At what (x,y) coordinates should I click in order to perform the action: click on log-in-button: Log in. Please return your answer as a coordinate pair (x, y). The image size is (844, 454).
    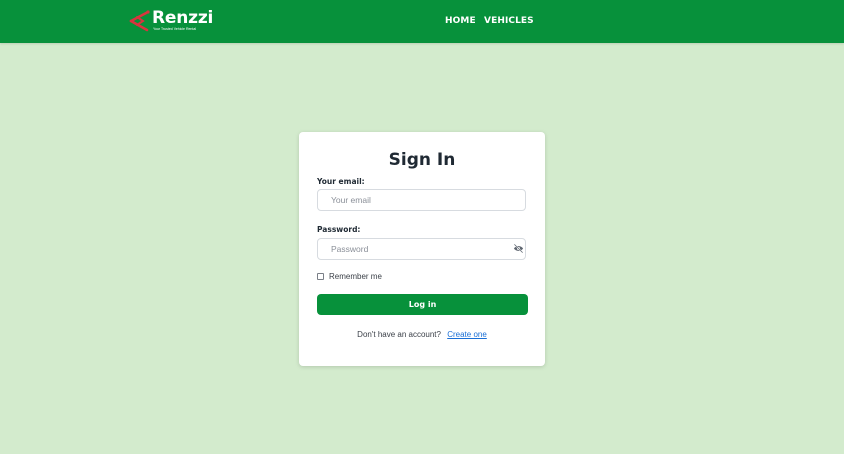
    Looking at the image, I should click on (422, 304).